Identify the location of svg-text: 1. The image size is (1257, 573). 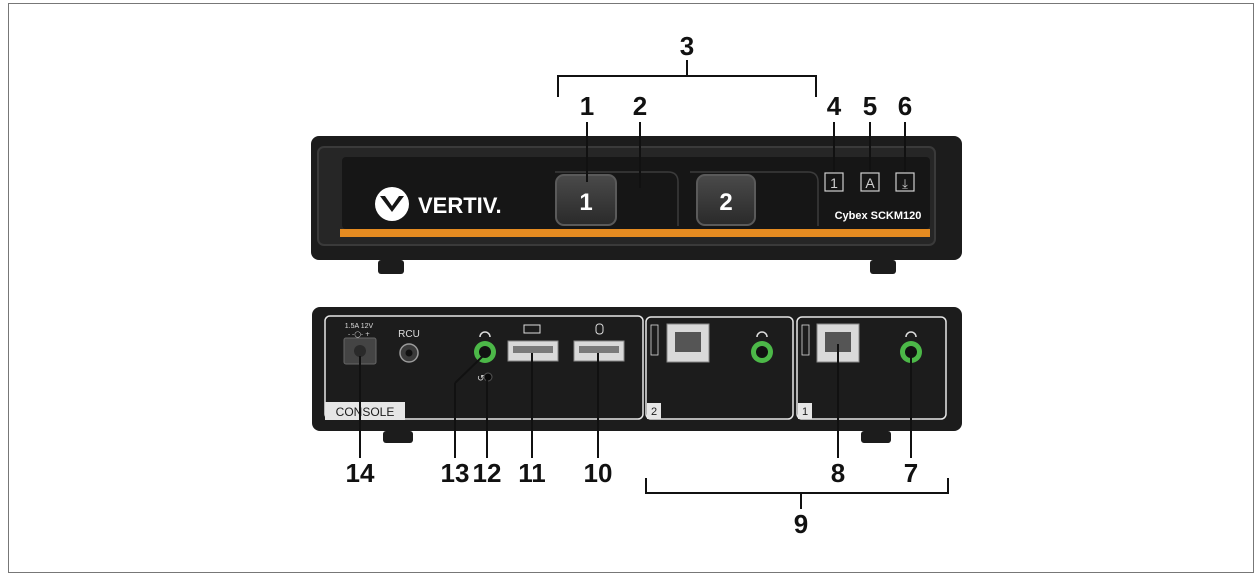
(834, 183).